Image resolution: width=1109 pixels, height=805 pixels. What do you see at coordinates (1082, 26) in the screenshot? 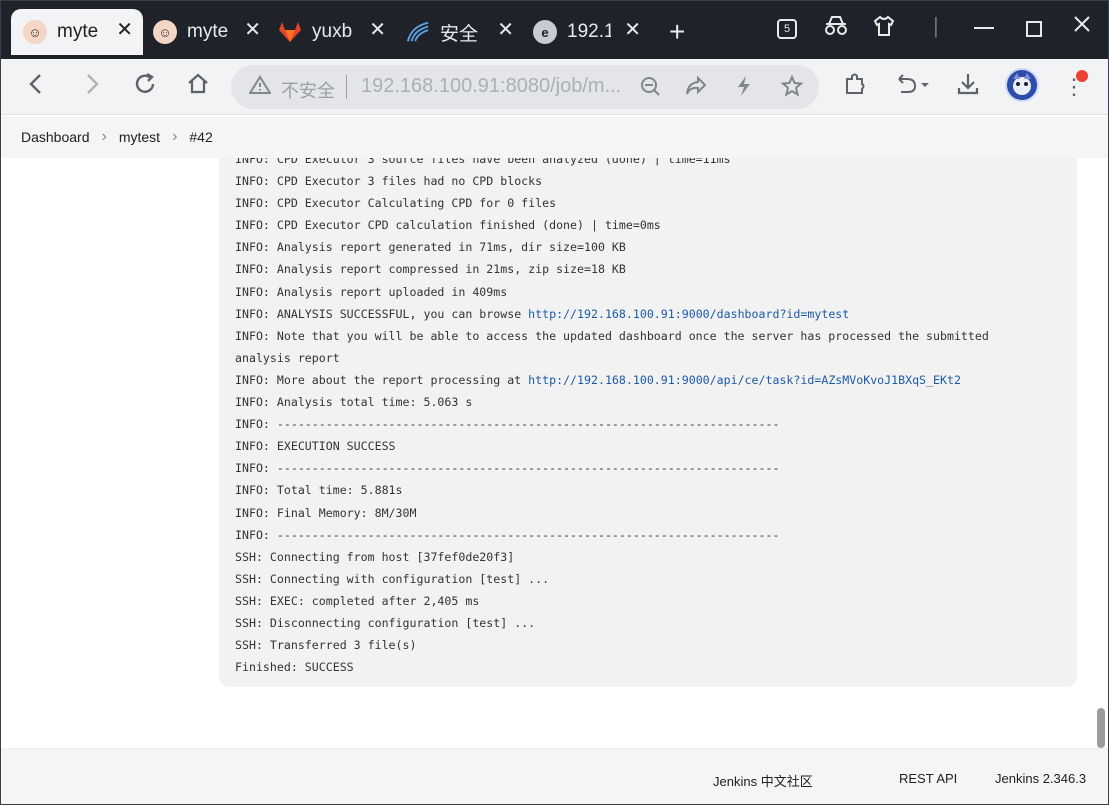
I see `window-close-button` at bounding box center [1082, 26].